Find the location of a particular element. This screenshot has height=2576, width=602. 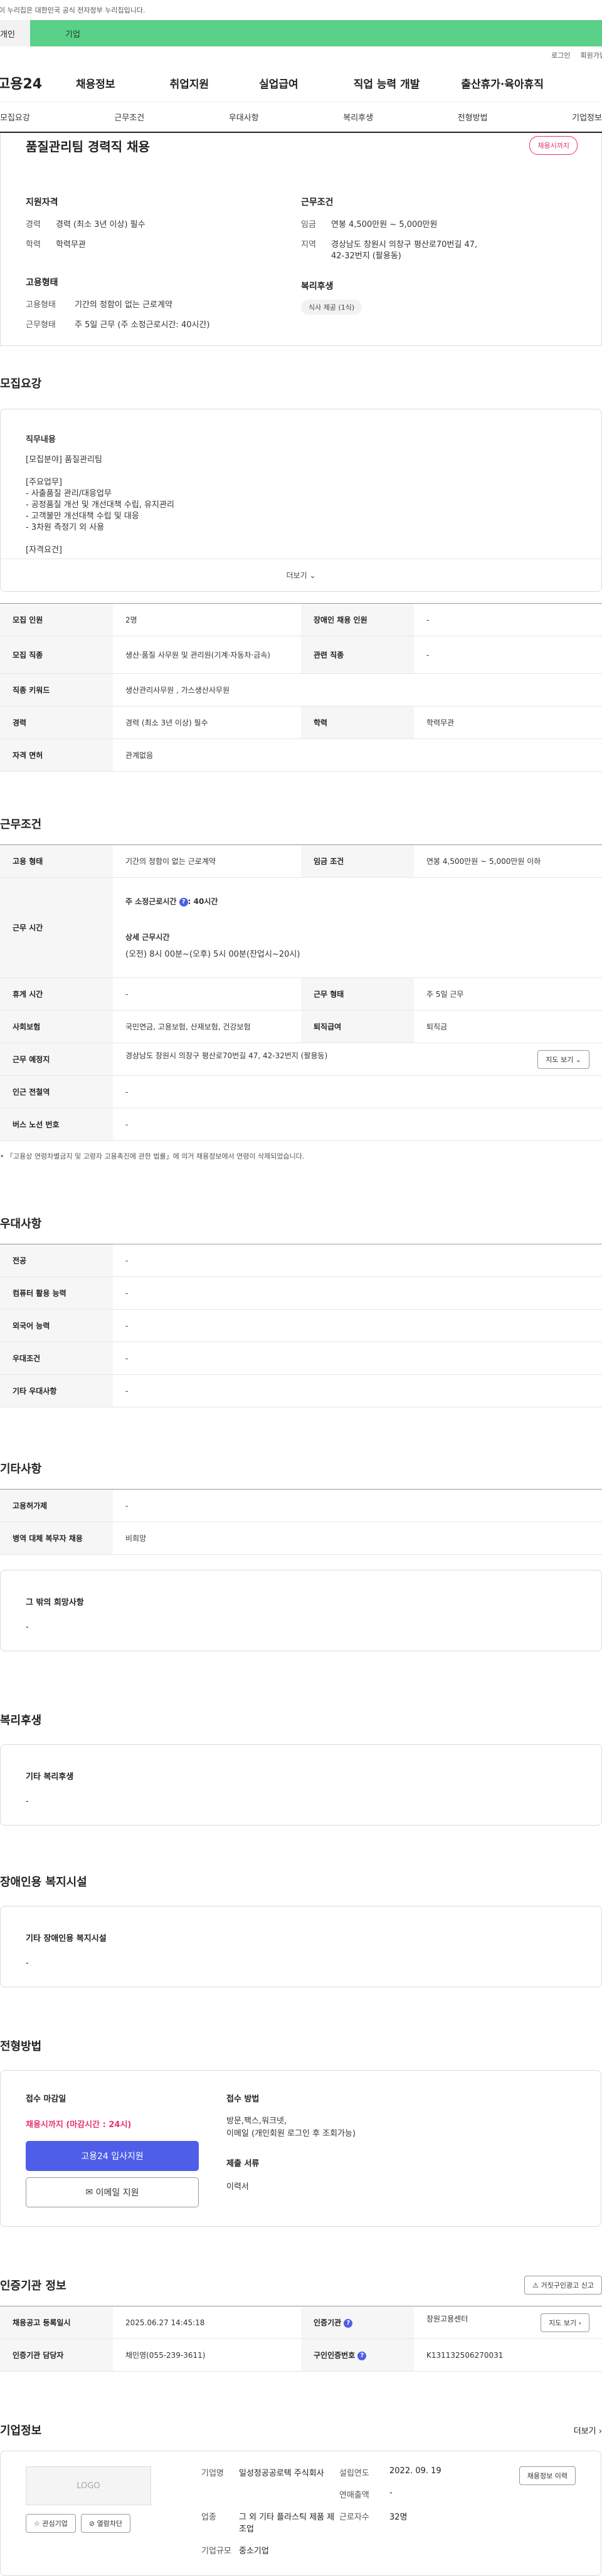

table-row: 전공 - is located at coordinates (301, 1260).